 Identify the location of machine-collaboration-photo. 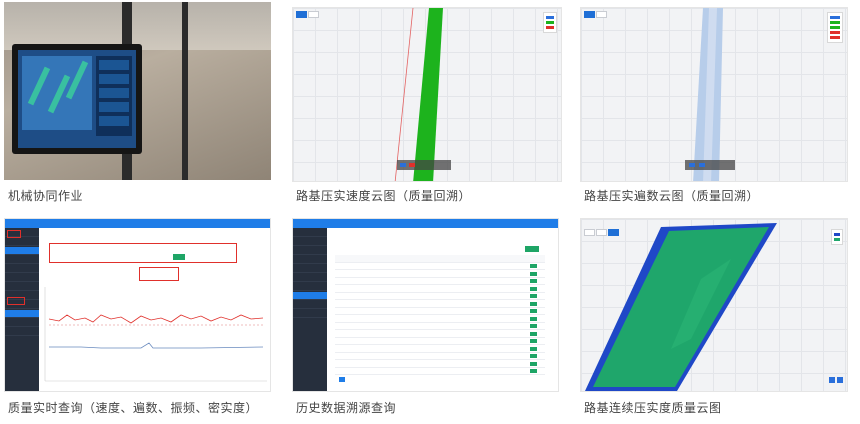
(137, 91).